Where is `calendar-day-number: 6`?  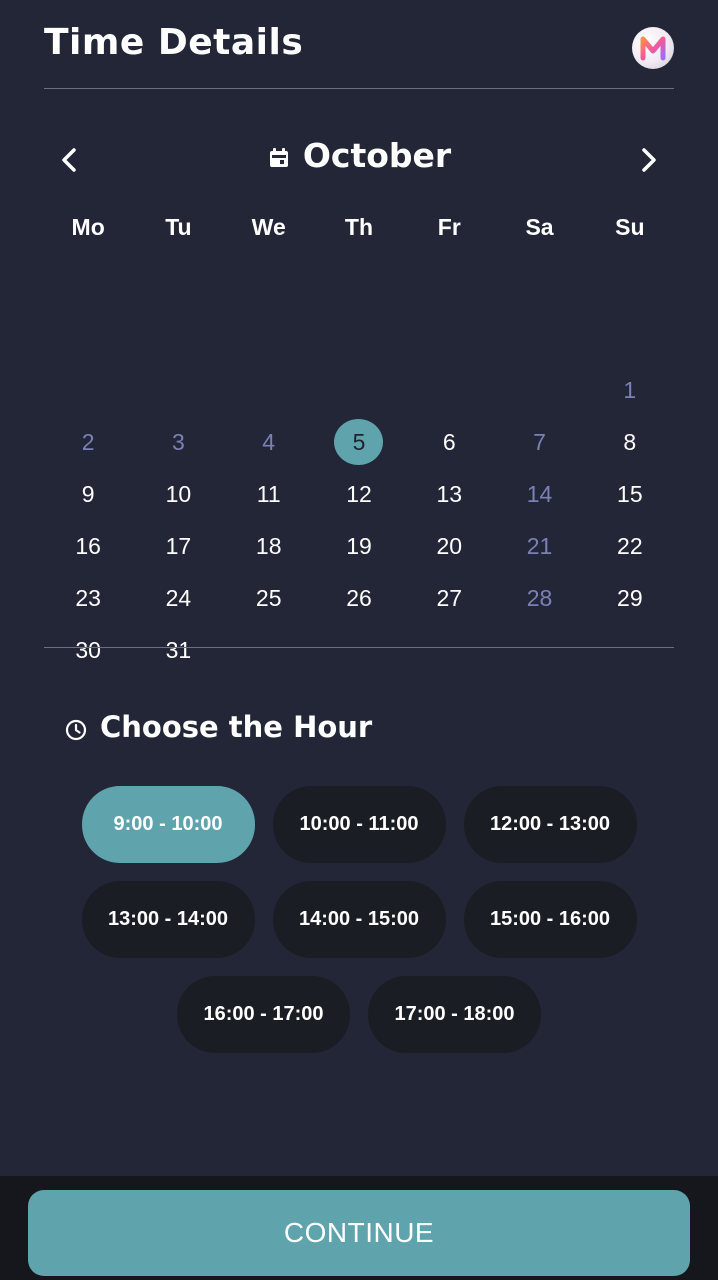 calendar-day-number: 6 is located at coordinates (449, 441).